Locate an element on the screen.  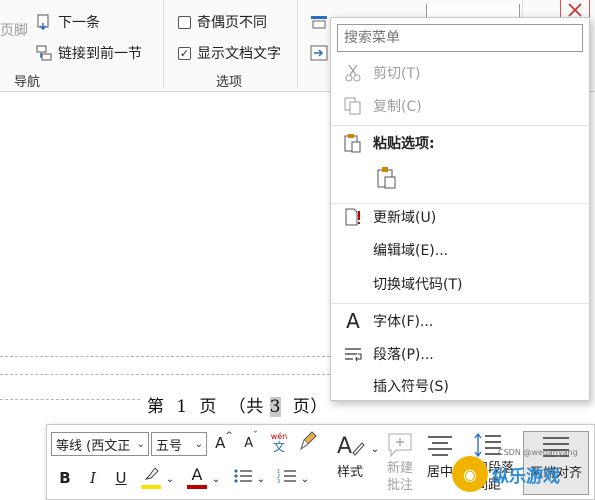
font-name-value: 等线 (西文正 is located at coordinates (93, 446).